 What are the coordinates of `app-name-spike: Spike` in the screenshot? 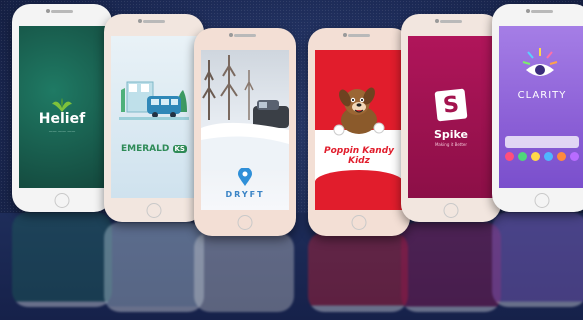 It's located at (451, 134).